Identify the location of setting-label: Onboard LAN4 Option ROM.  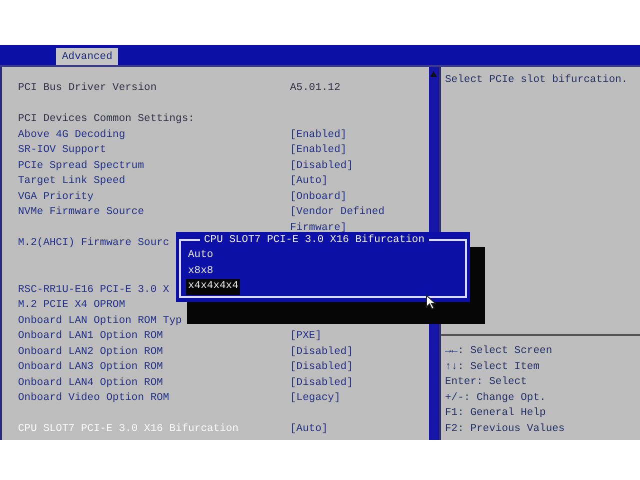
(90, 383).